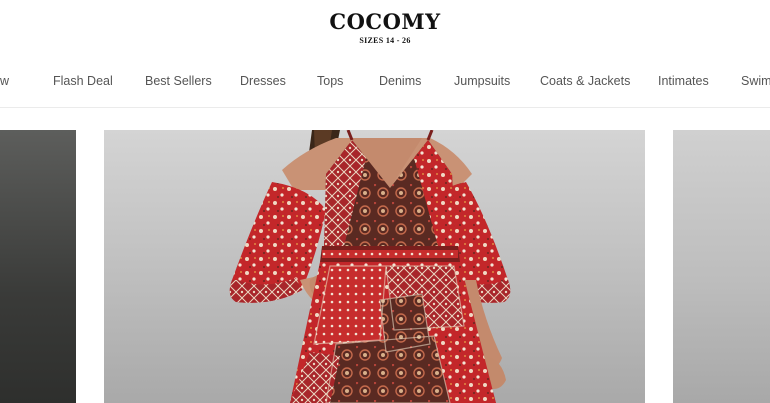 This screenshot has width=770, height=403. Describe the element at coordinates (400, 81) in the screenshot. I see `nav-item-denims: Denims` at that location.